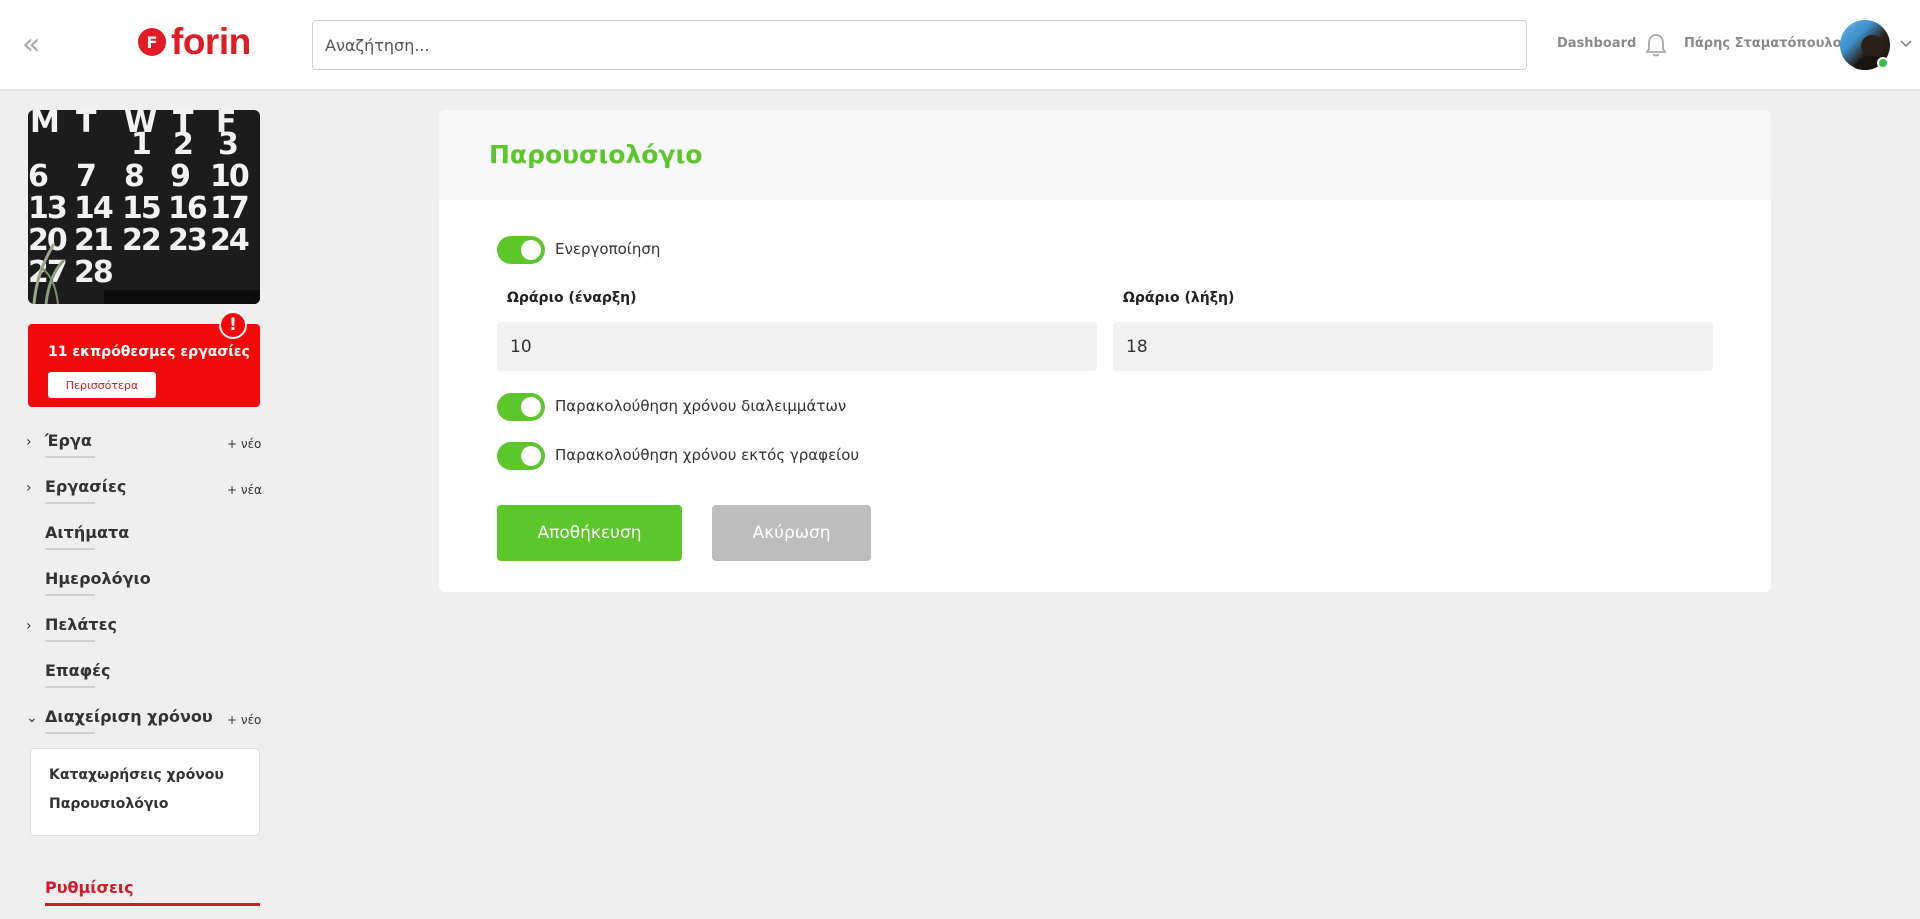 The image size is (1920, 919). Describe the element at coordinates (134, 176) in the screenshot. I see `svg-text: 8` at that location.